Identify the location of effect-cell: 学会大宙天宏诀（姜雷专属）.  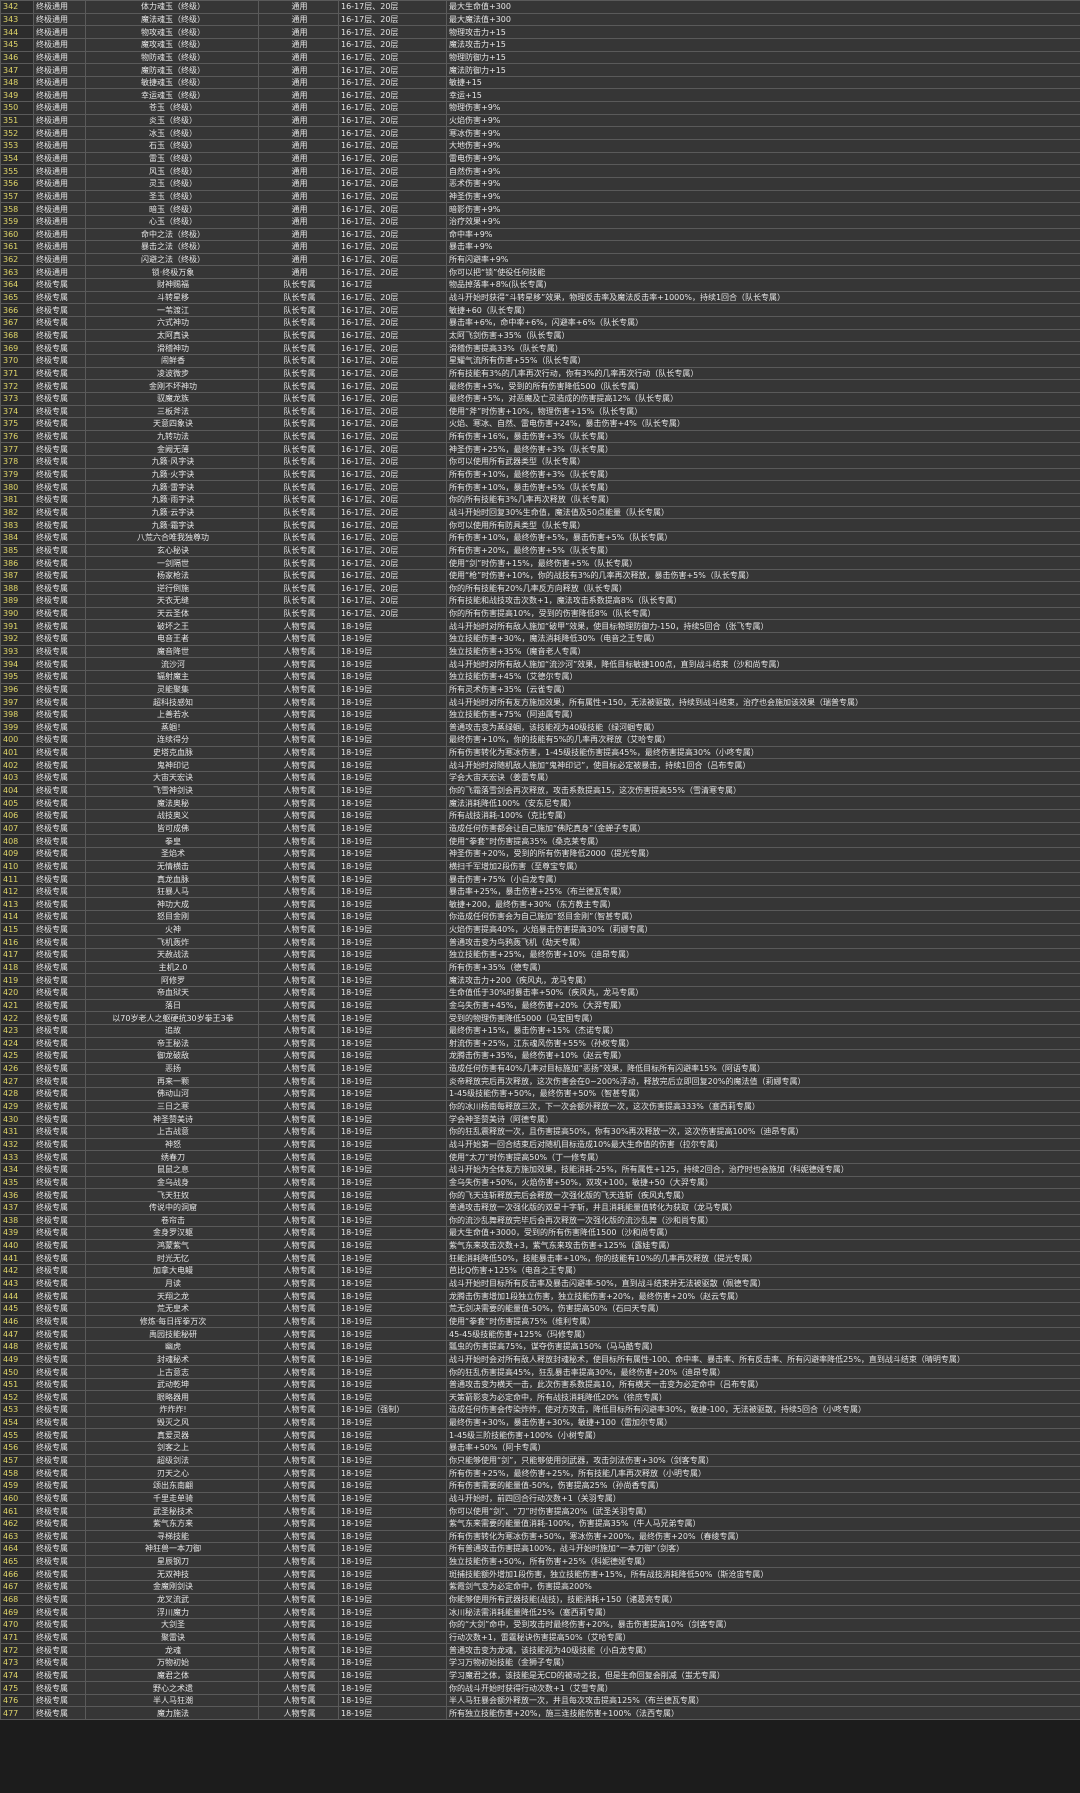
(763, 778).